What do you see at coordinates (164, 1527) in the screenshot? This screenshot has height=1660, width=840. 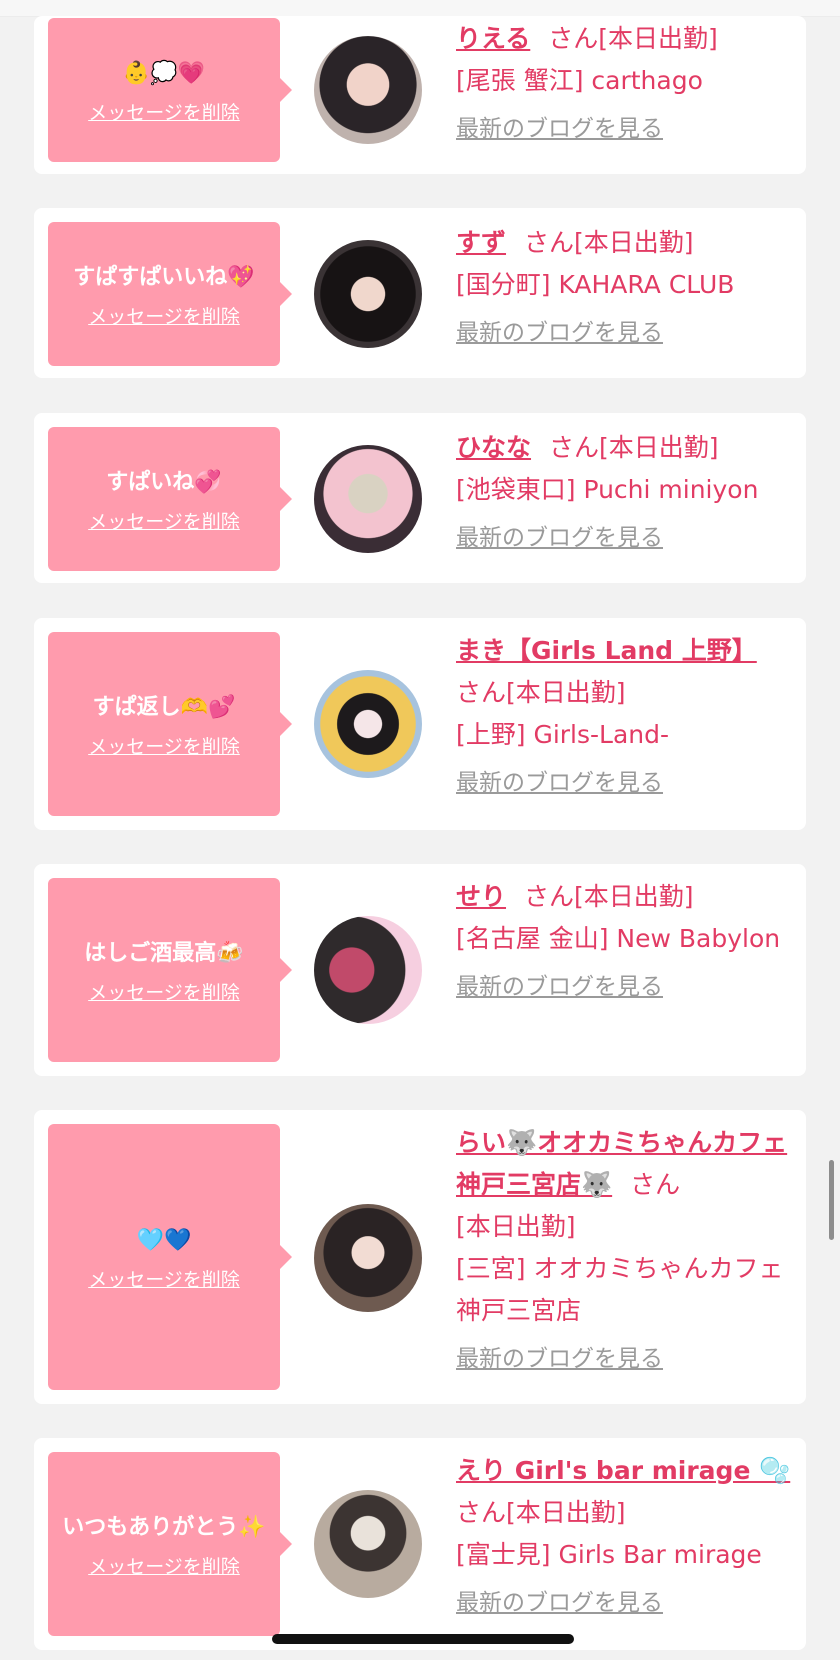 I see `message-text: いつもありがとう✨` at bounding box center [164, 1527].